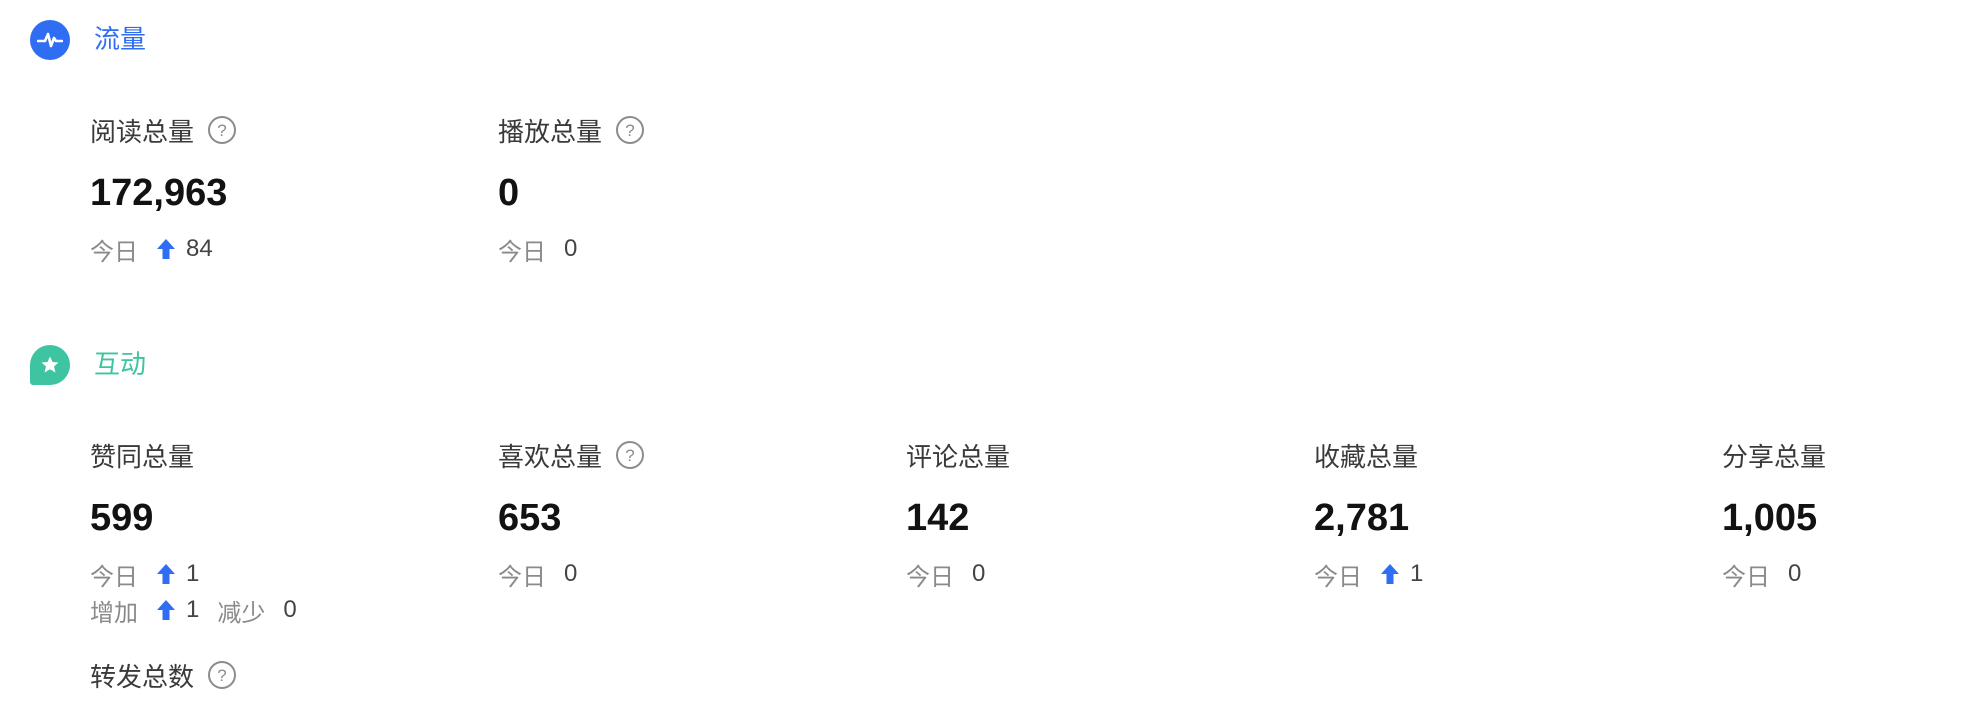 The width and height of the screenshot is (1970, 702). I want to click on metric-label-row: 分享总量, so click(1842, 455).